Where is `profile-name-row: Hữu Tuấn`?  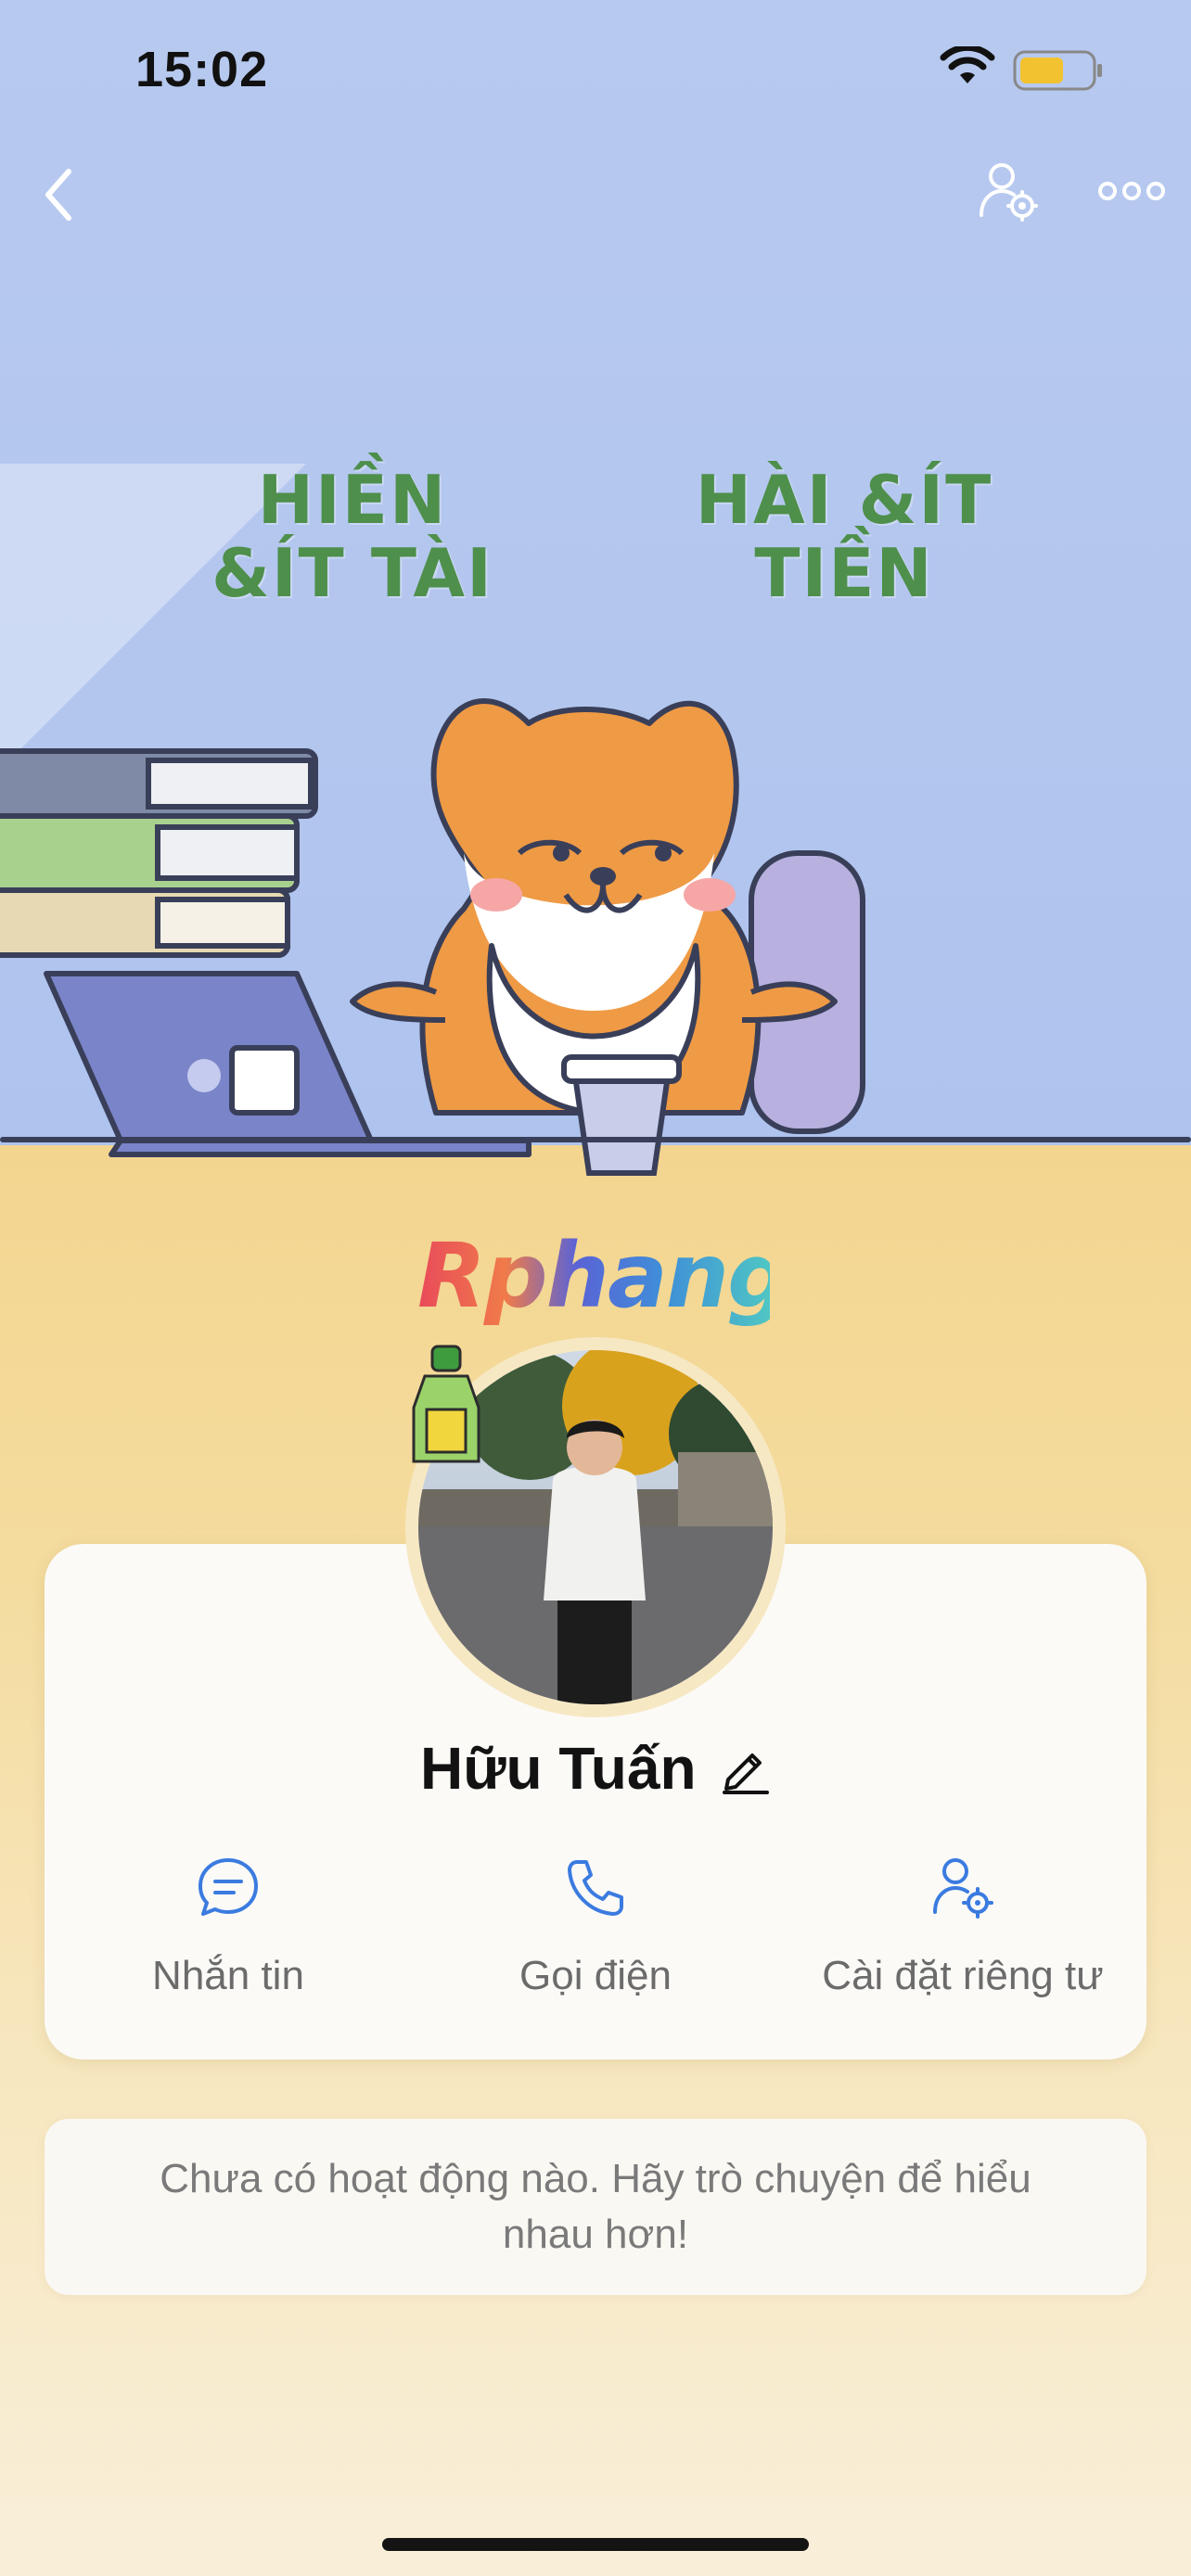 profile-name-row: Hữu Tuấn is located at coordinates (595, 1768).